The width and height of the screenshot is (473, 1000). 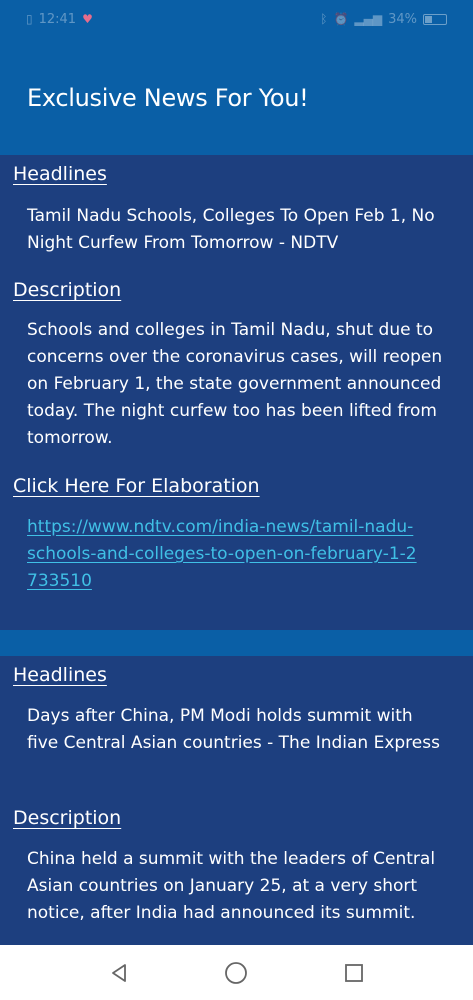 What do you see at coordinates (324, 19) in the screenshot?
I see `bluetooth-icon: ᛒ` at bounding box center [324, 19].